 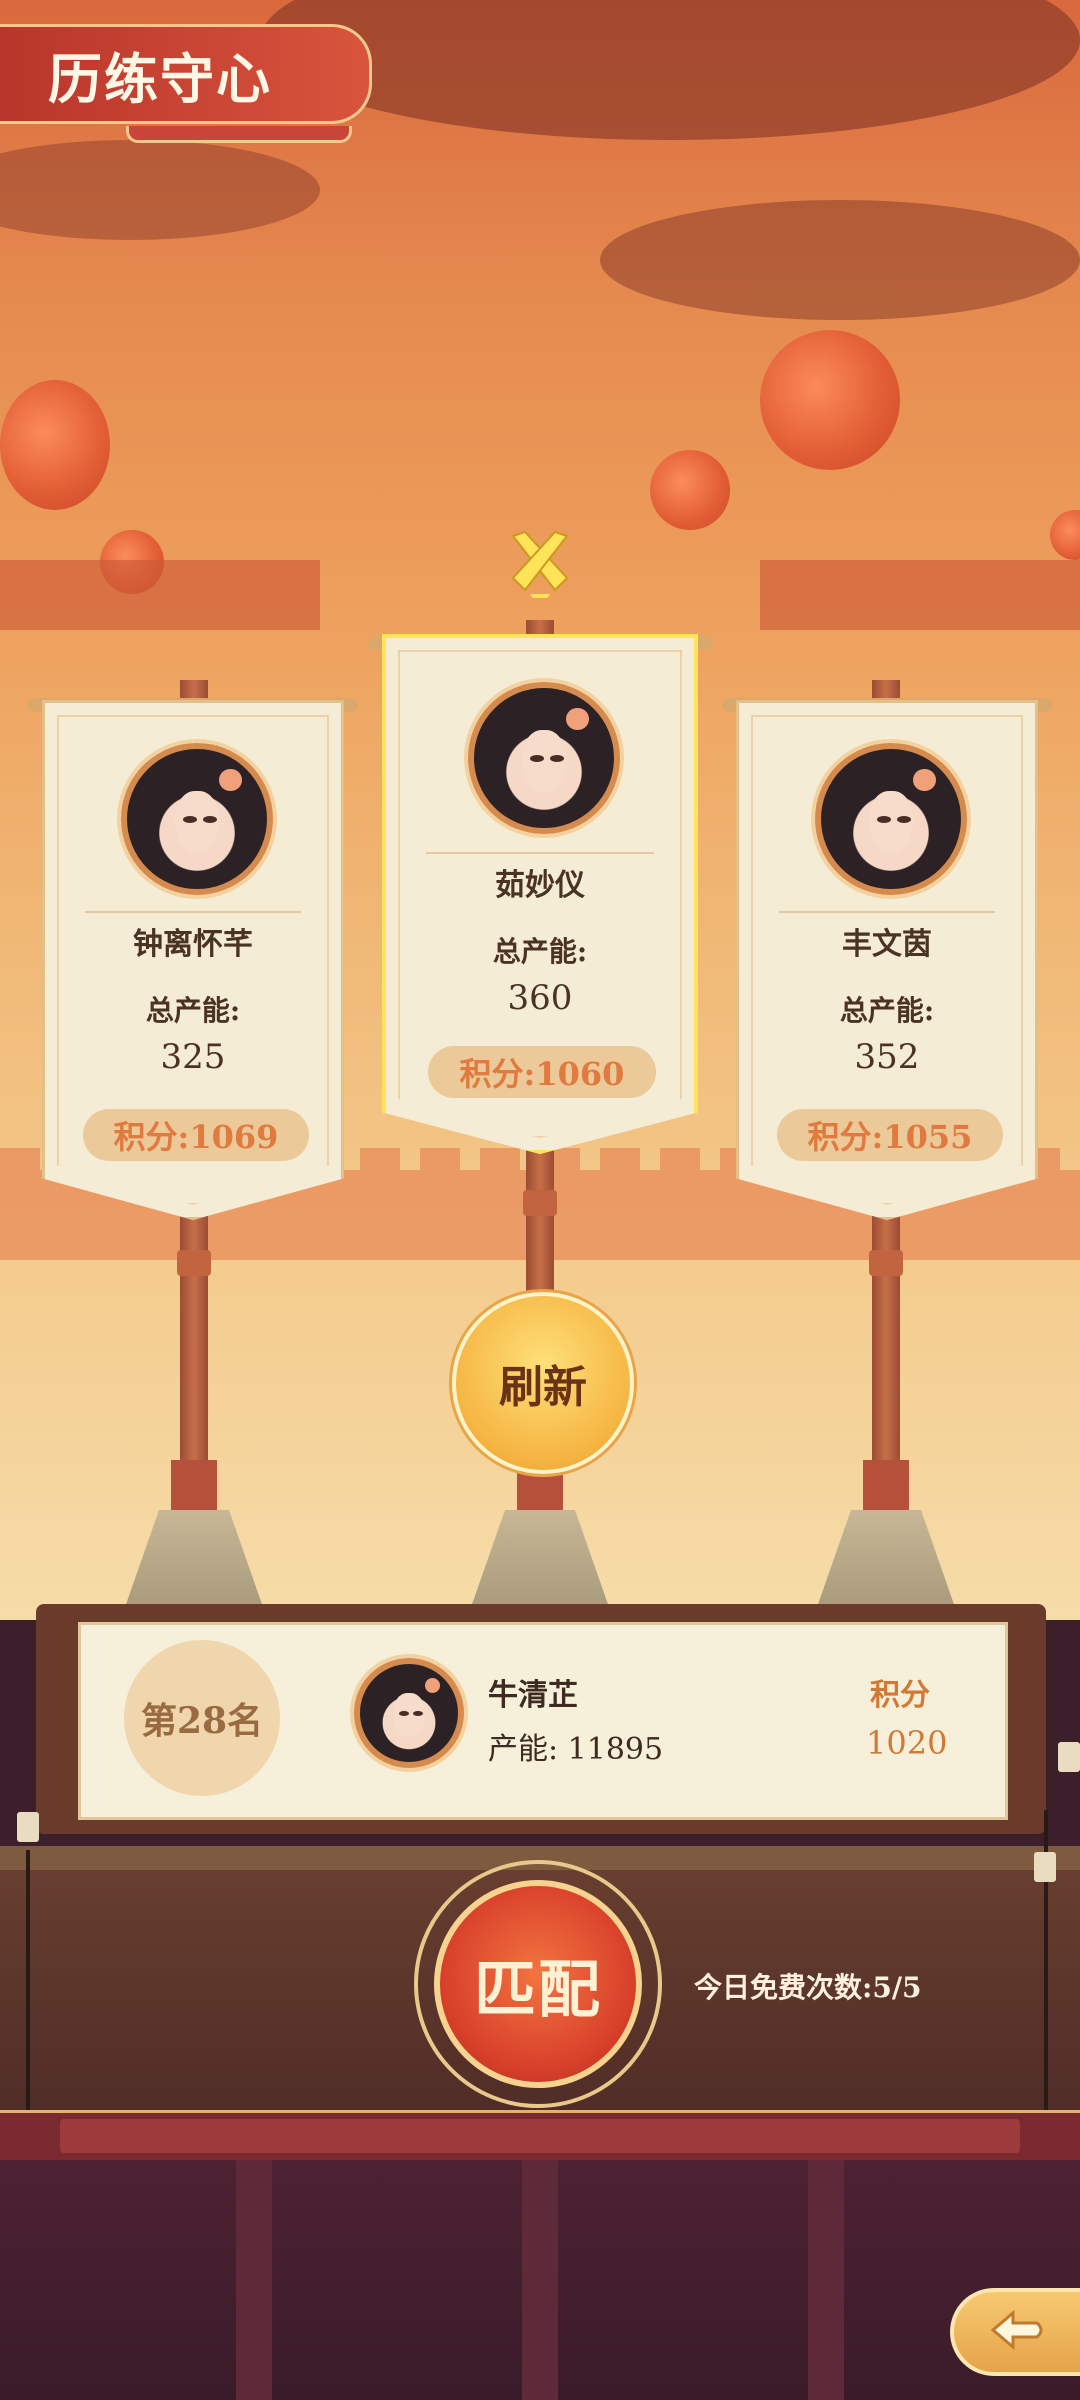 I want to click on cloud-decoration, so click(x=840, y=260).